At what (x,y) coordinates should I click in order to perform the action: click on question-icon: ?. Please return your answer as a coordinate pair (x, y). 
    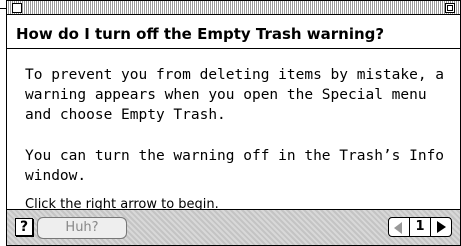
    Looking at the image, I should click on (24, 227).